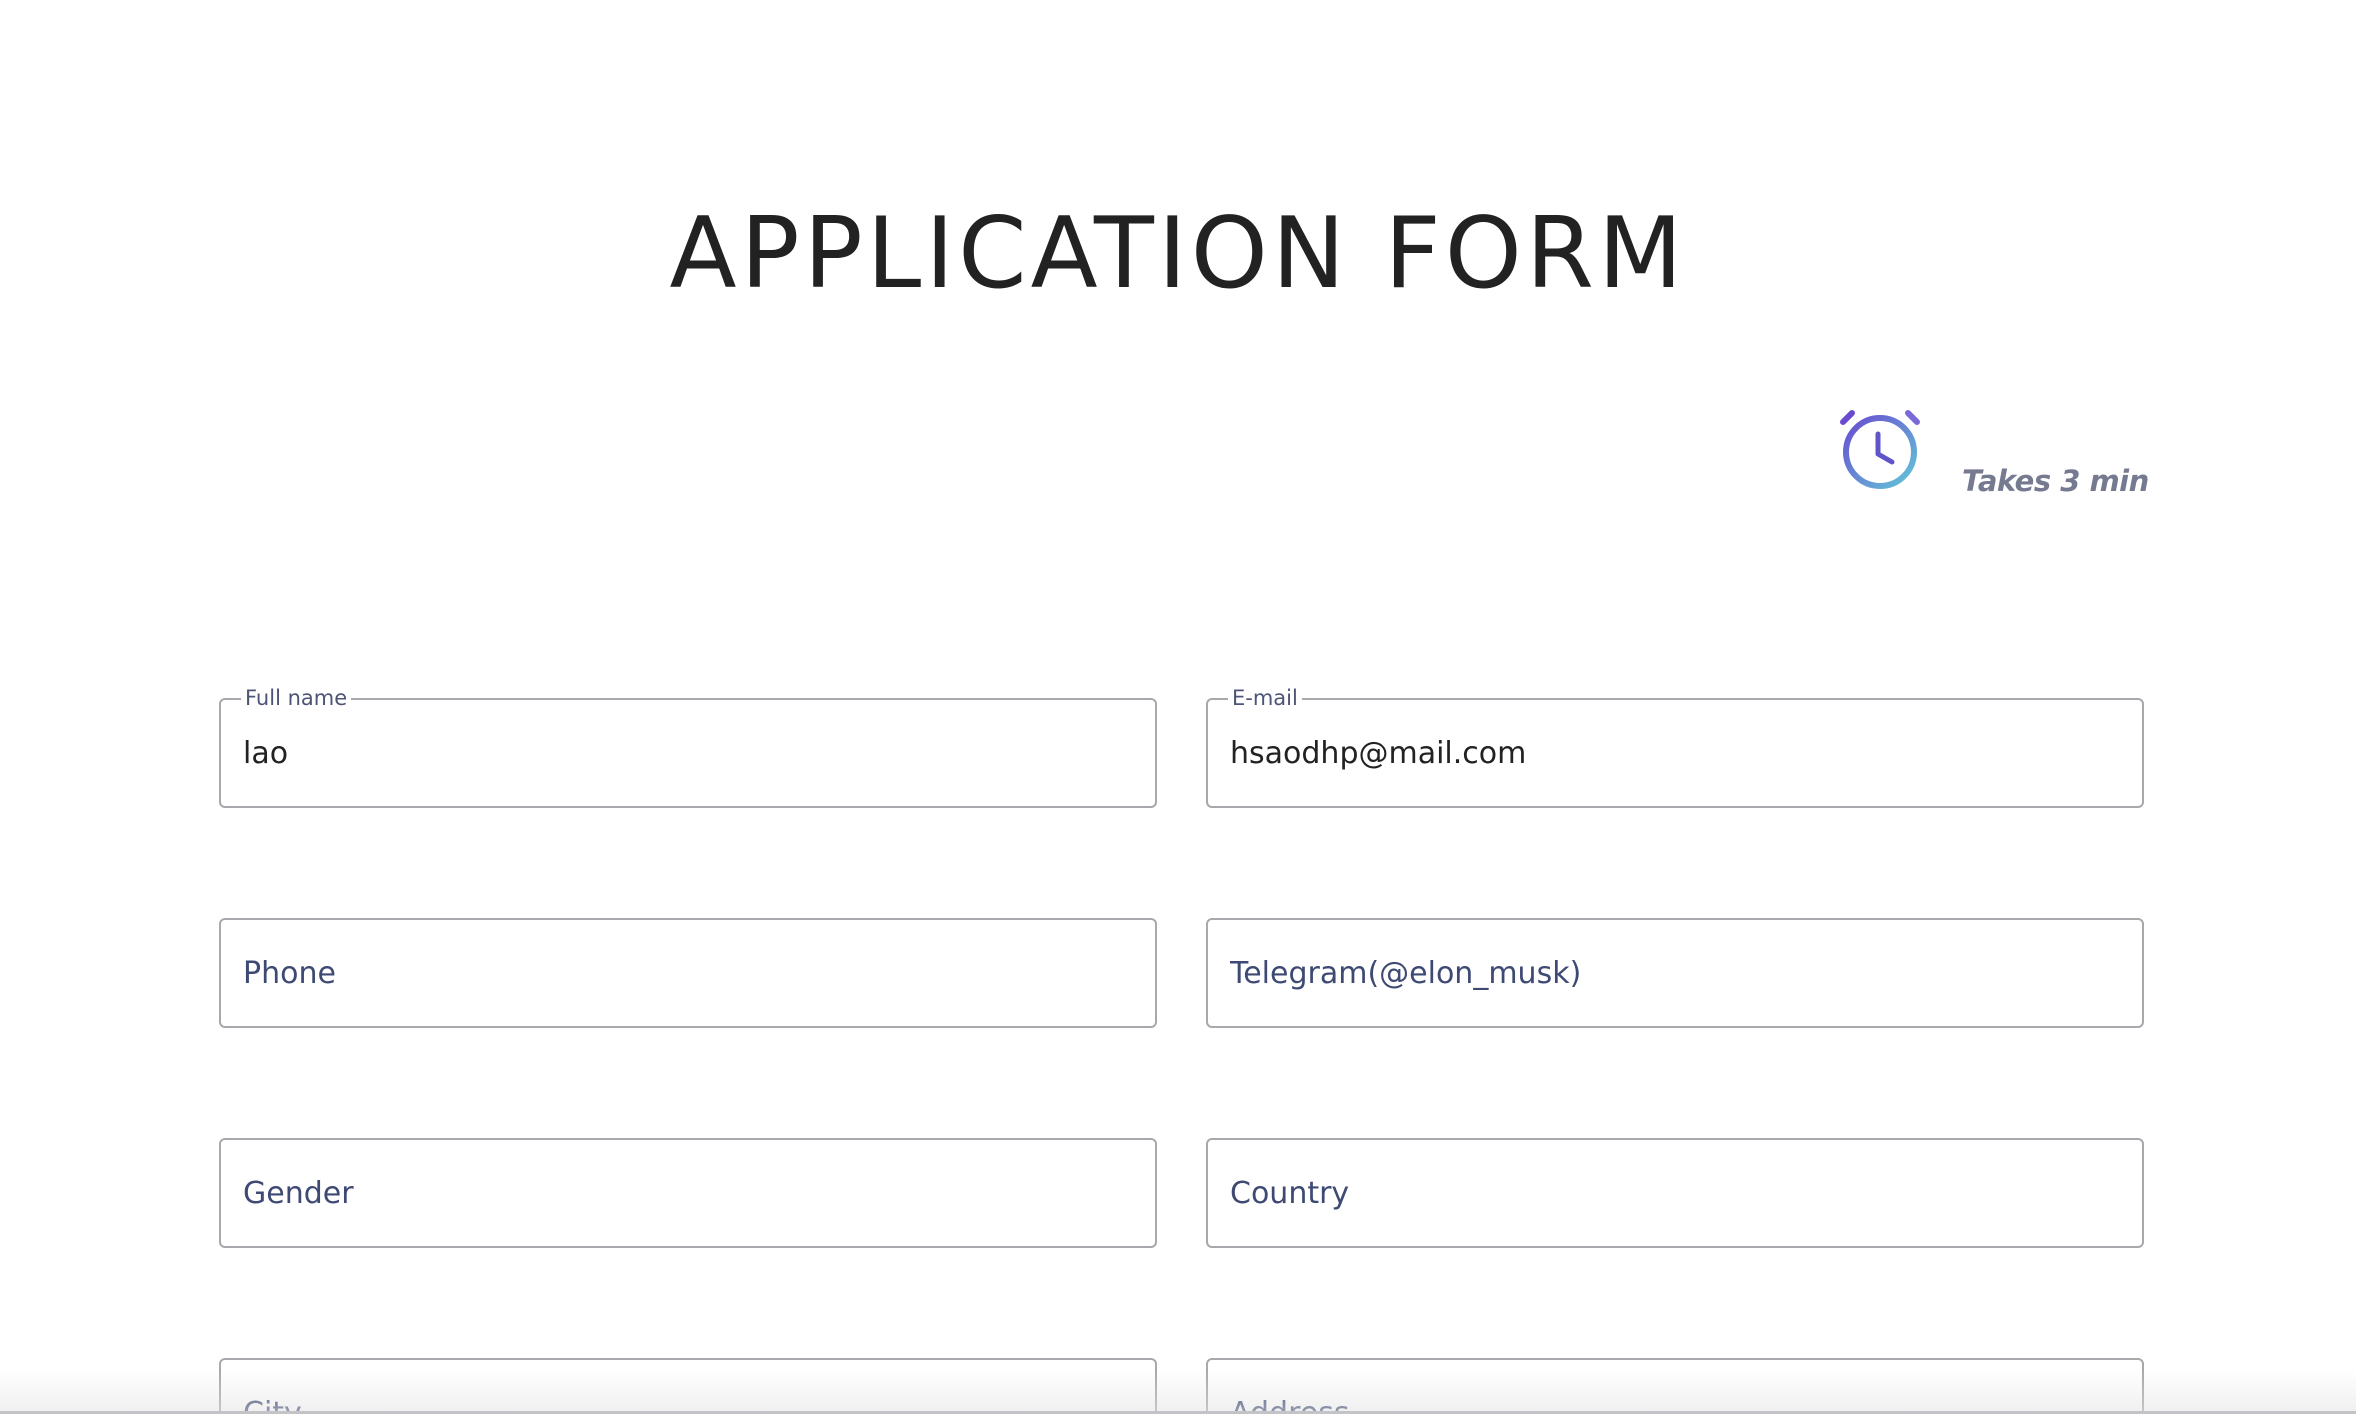 The width and height of the screenshot is (2356, 1414). I want to click on telegram-field, so click(1675, 973).